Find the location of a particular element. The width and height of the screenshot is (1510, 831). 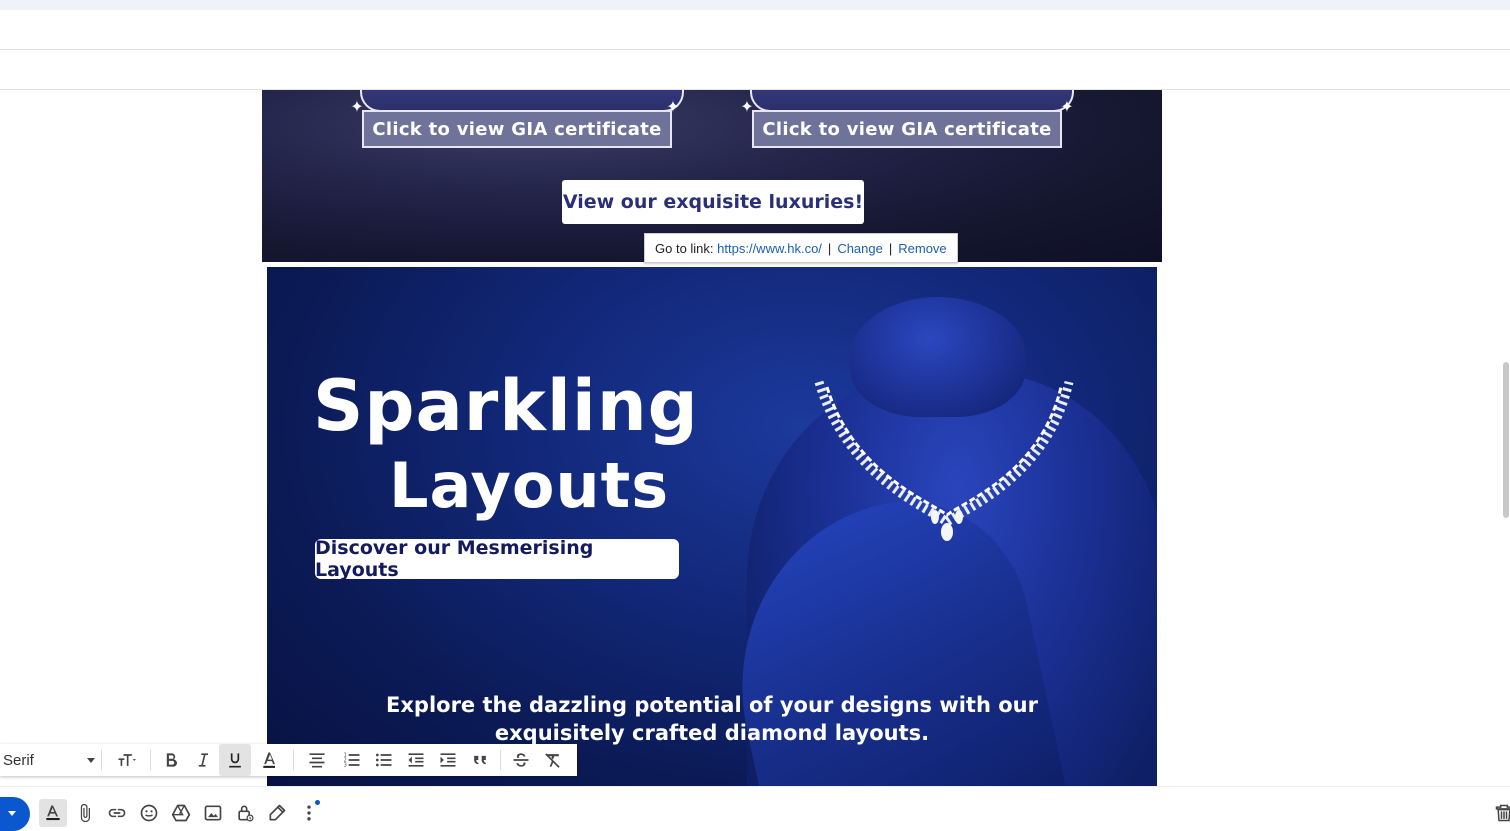

formatting-options-icon is located at coordinates (53, 813).